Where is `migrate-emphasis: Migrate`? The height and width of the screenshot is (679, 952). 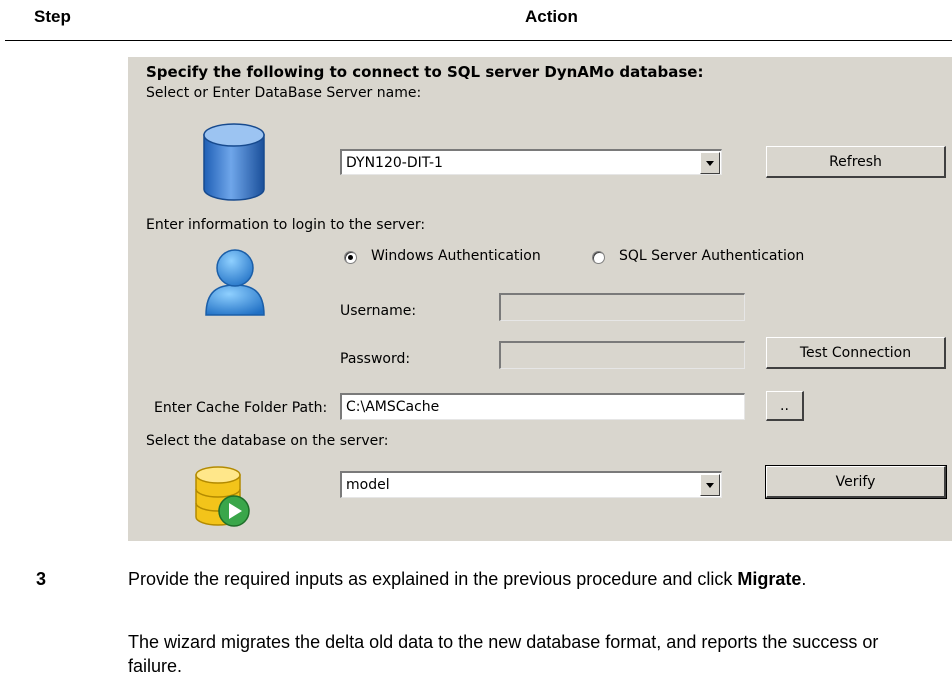
migrate-emphasis: Migrate is located at coordinates (769, 579).